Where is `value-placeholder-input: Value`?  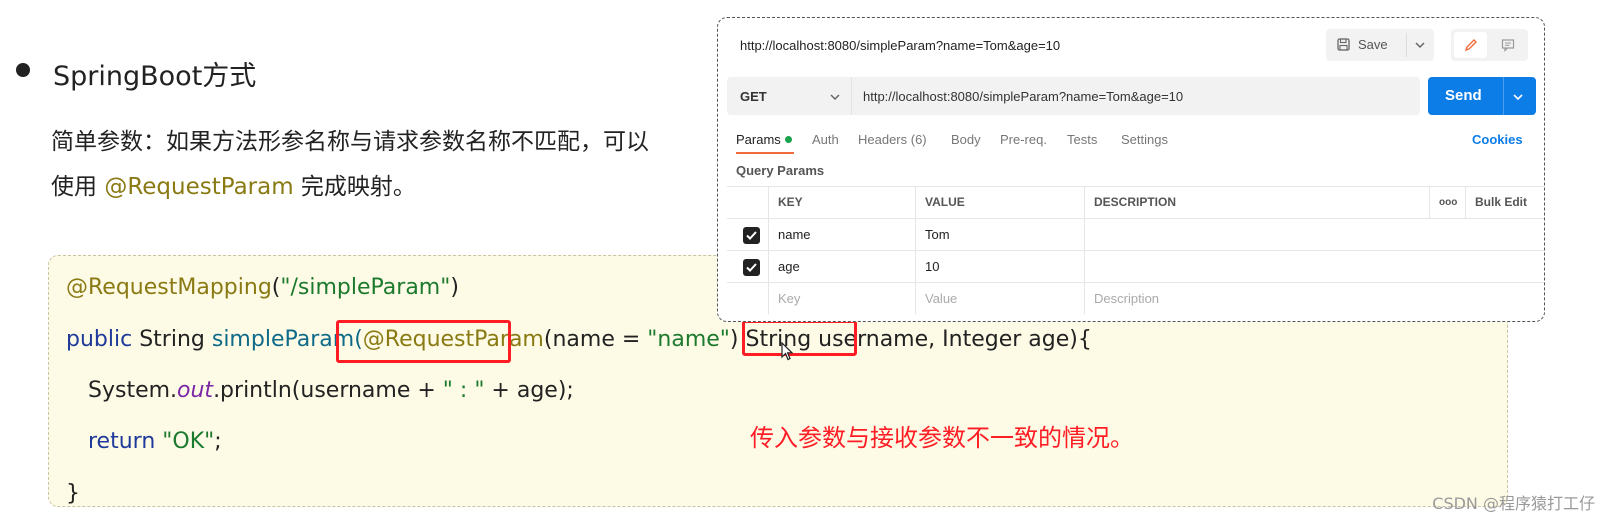 value-placeholder-input: Value is located at coordinates (999, 298).